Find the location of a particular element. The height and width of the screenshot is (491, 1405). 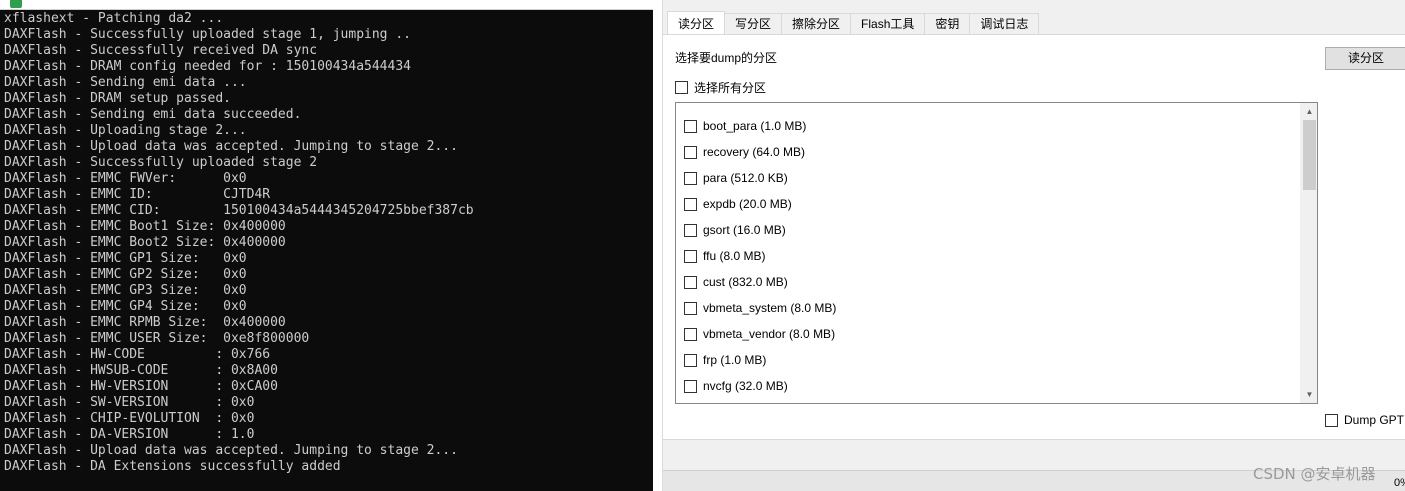

watermark: CSDN @安卓机器 is located at coordinates (1314, 474).